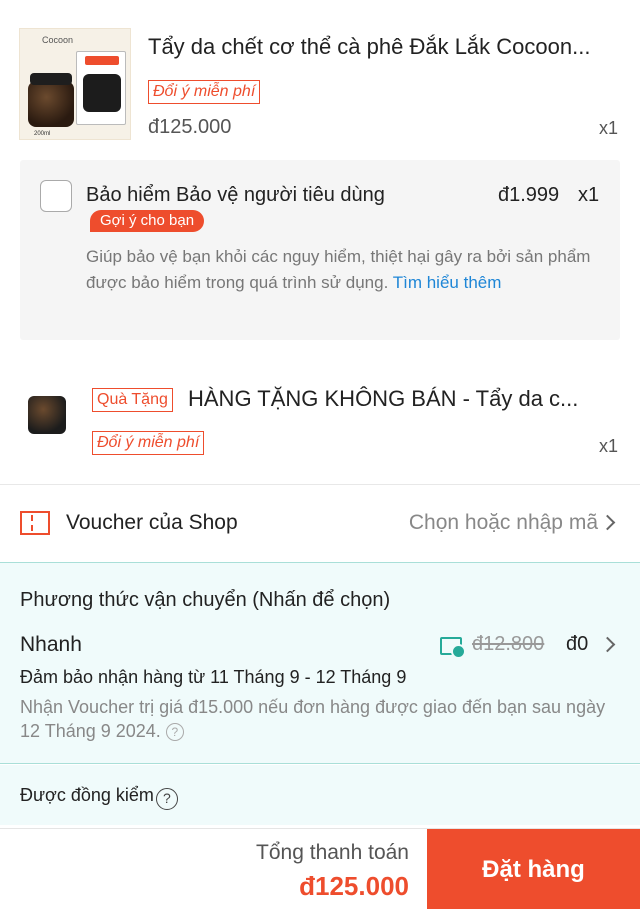 The height and width of the screenshot is (909, 640). Describe the element at coordinates (35, 523) in the screenshot. I see `voucher-icon` at that location.